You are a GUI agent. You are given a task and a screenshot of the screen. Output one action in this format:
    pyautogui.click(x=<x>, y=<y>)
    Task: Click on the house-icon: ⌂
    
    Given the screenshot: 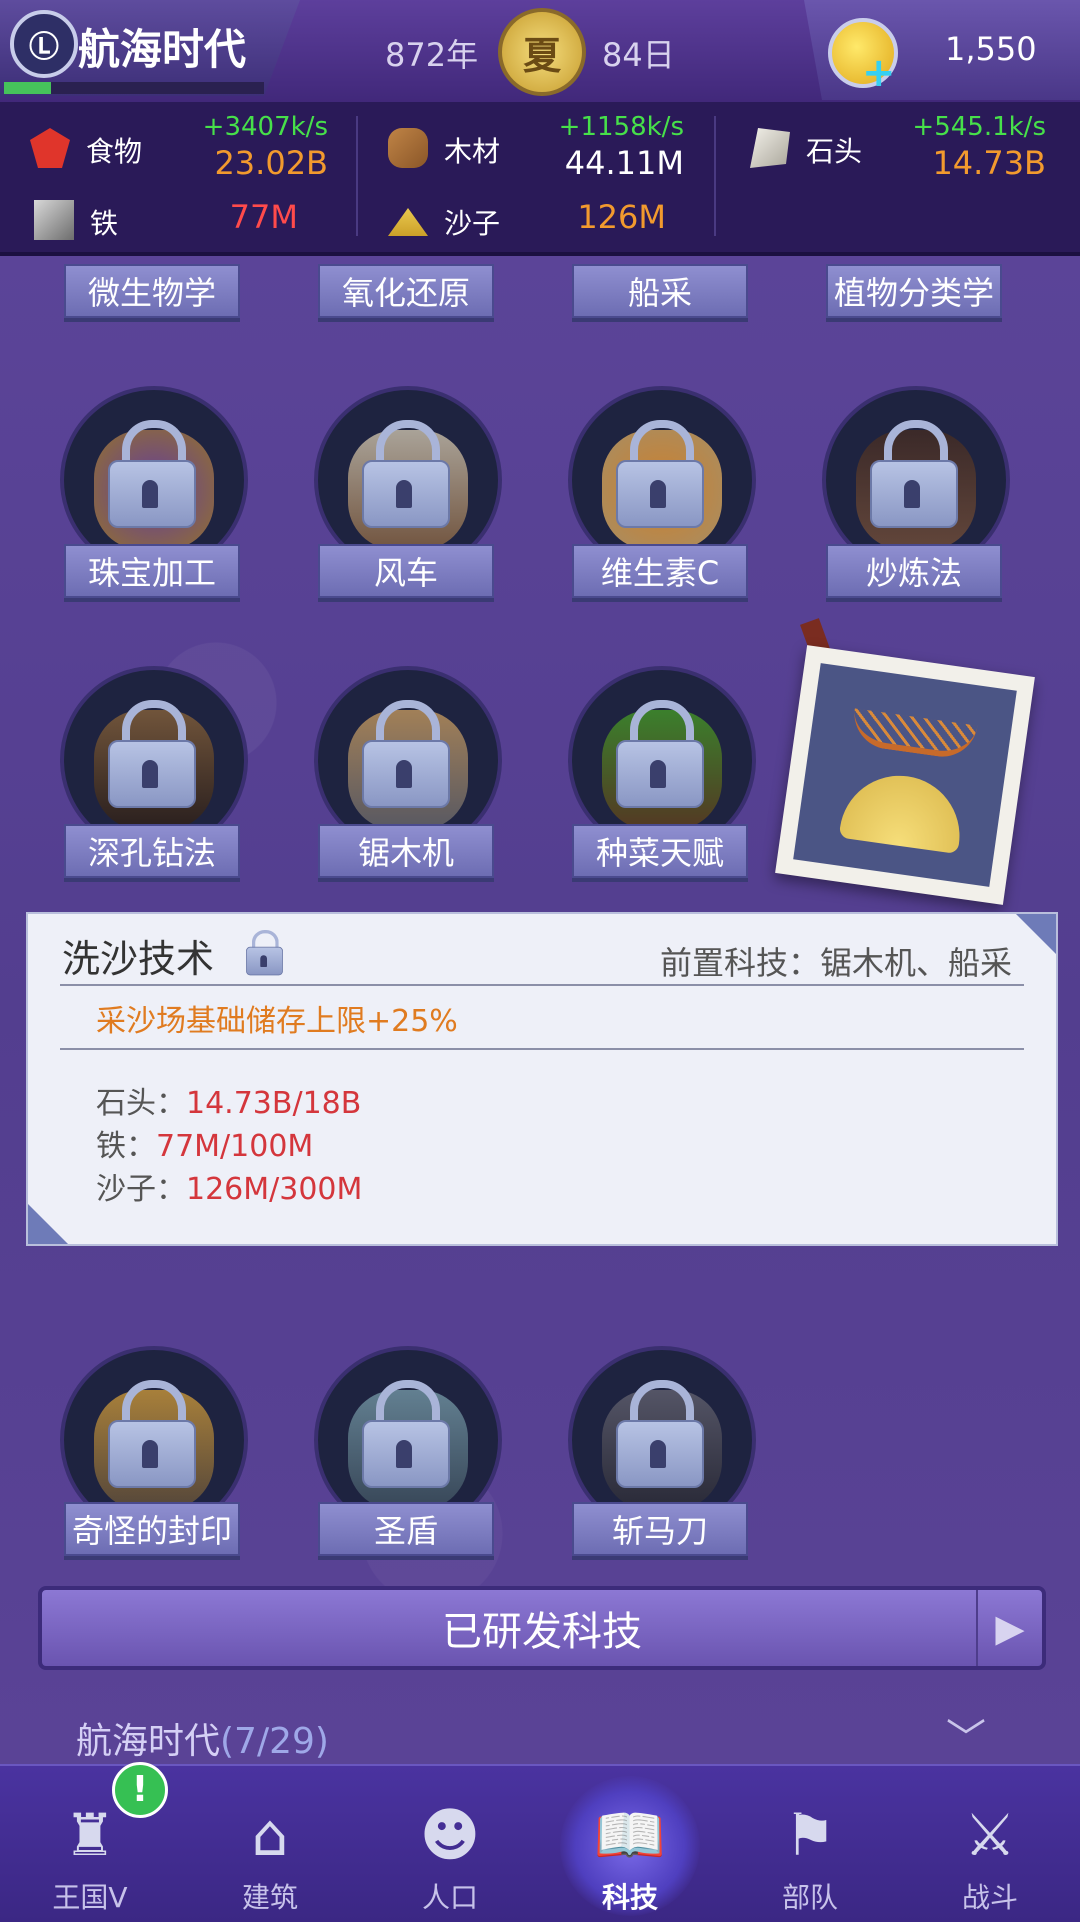 What is the action you would take?
    pyautogui.click(x=270, y=1835)
    